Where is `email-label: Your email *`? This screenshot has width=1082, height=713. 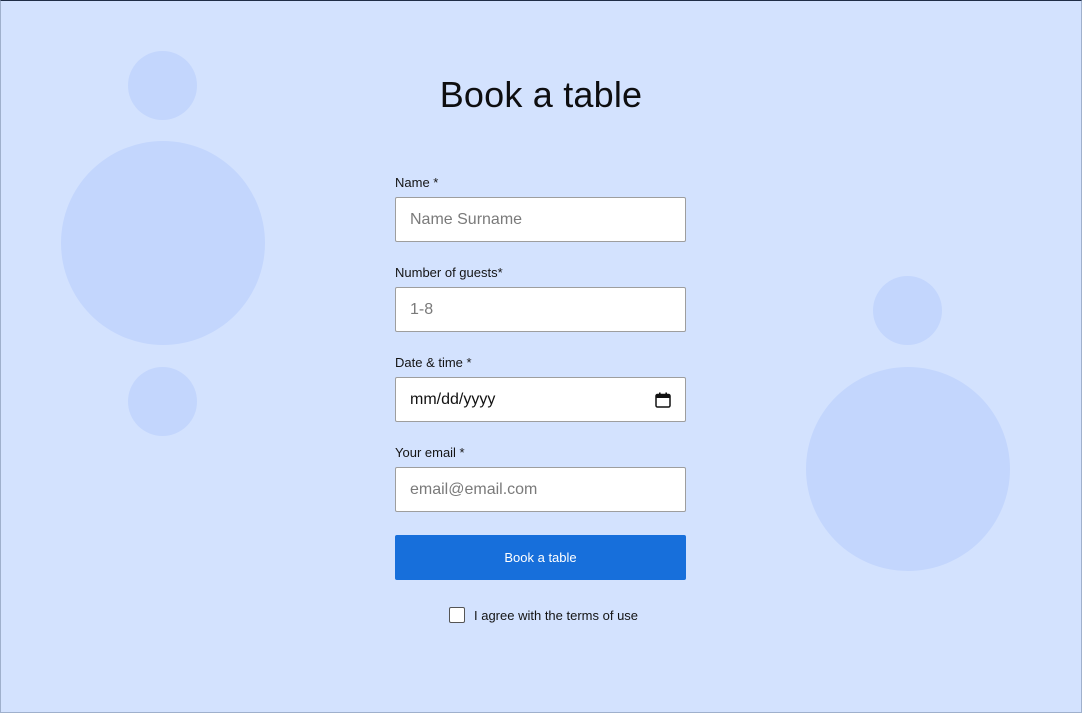
email-label: Your email * is located at coordinates (430, 452).